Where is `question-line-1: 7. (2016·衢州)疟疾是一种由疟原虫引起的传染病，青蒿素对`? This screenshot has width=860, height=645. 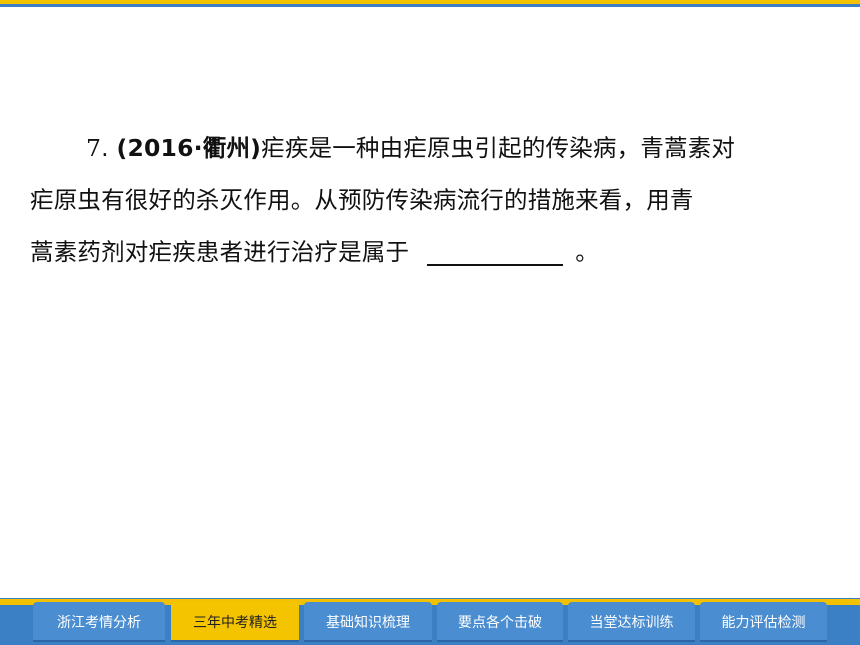
question-line-1: 7. (2016·衢州)疟疾是一种由疟原虫引起的传染病，青蒿素对 is located at coordinates (411, 148).